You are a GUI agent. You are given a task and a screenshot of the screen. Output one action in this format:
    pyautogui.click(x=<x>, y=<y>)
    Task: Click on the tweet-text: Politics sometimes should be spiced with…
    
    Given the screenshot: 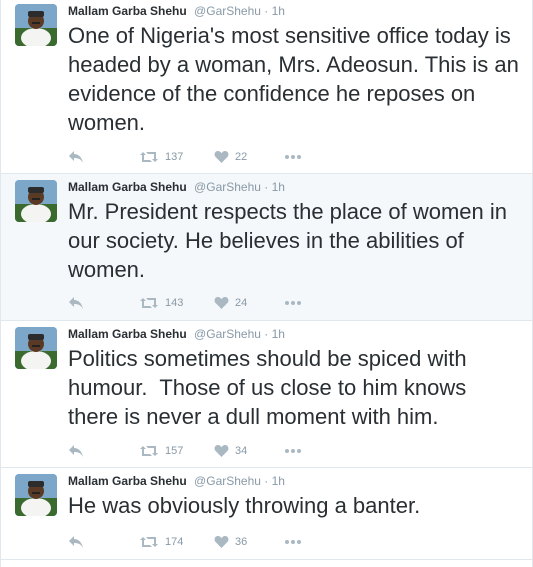 What is the action you would take?
    pyautogui.click(x=270, y=387)
    